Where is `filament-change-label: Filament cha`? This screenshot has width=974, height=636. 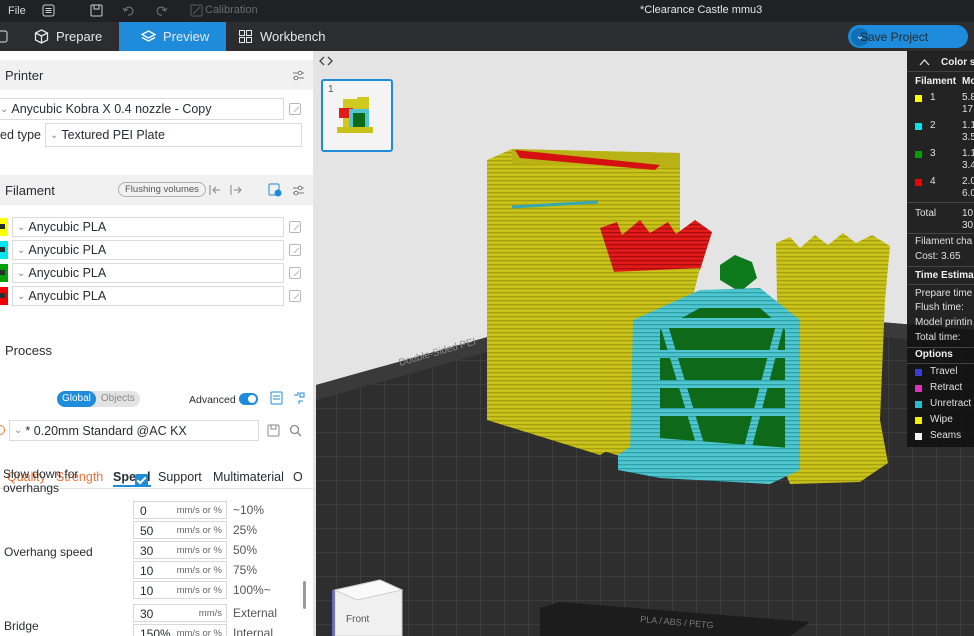 filament-change-label: Filament cha is located at coordinates (944, 241).